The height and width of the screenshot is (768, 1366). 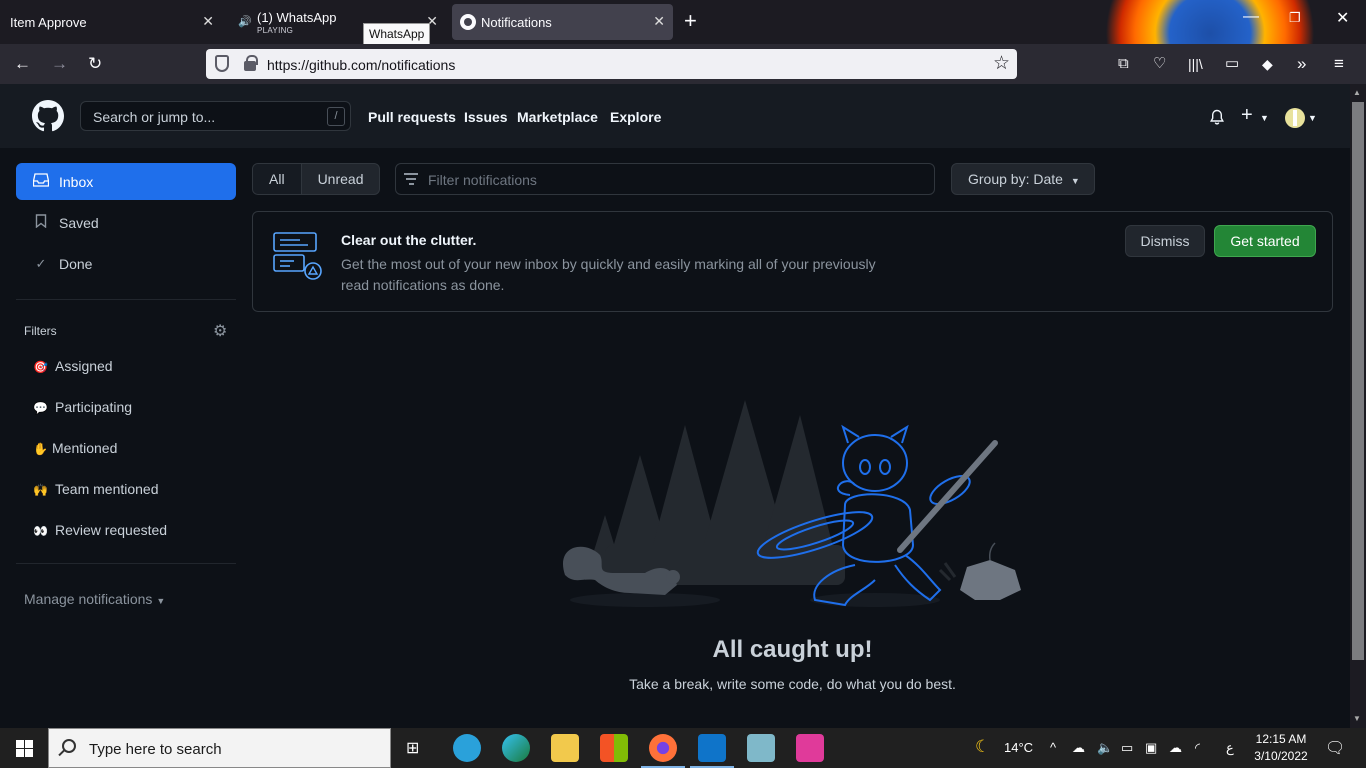 I want to click on forward-arrow-icon: →, so click(x=59, y=64).